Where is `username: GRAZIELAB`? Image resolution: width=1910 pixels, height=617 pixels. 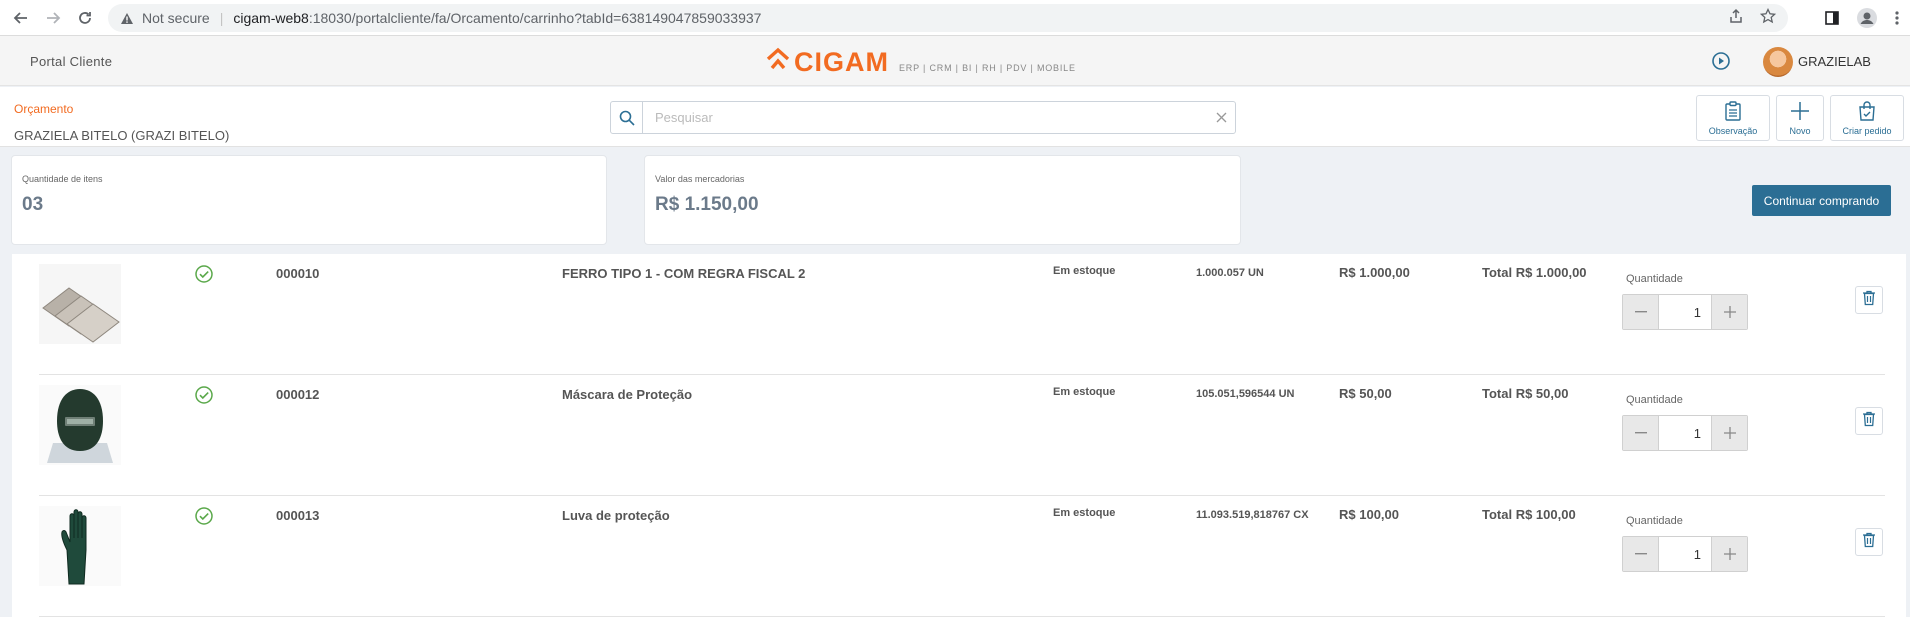 username: GRAZIELAB is located at coordinates (1834, 61).